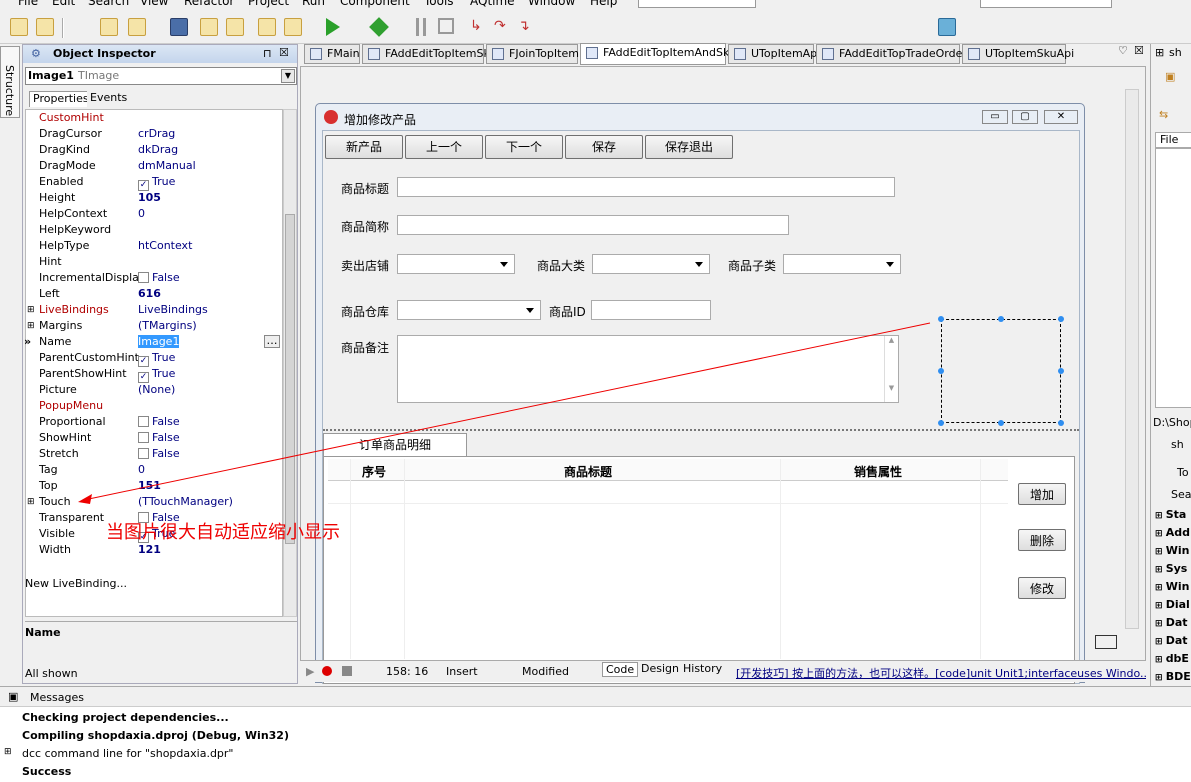 Image resolution: width=1191 pixels, height=782 pixels. What do you see at coordinates (648, 369) in the screenshot?
I see `note-memo: ▲ ▼` at bounding box center [648, 369].